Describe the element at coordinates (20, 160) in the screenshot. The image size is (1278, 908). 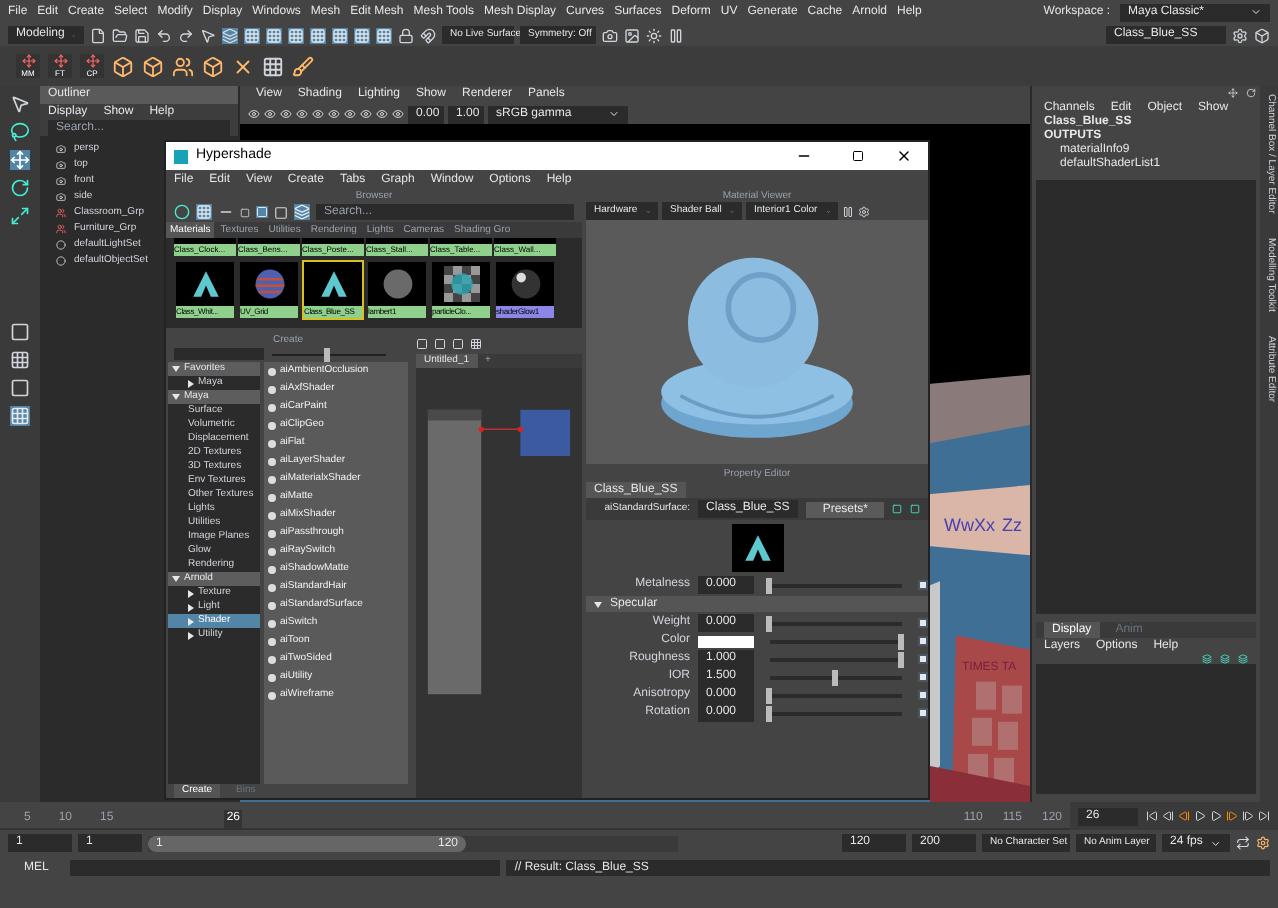
I see `move-tool-icon` at that location.